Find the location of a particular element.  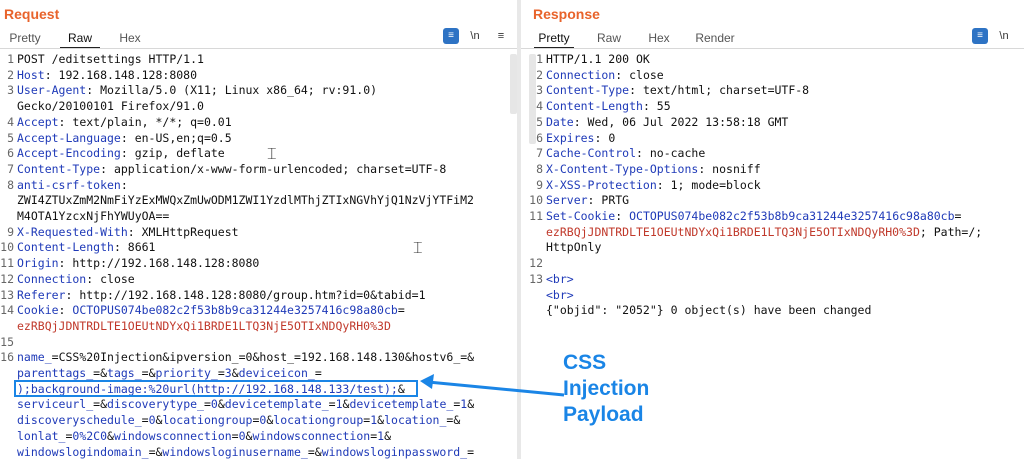

line-text: Cache-Control: no-cache is located at coordinates (625, 154).